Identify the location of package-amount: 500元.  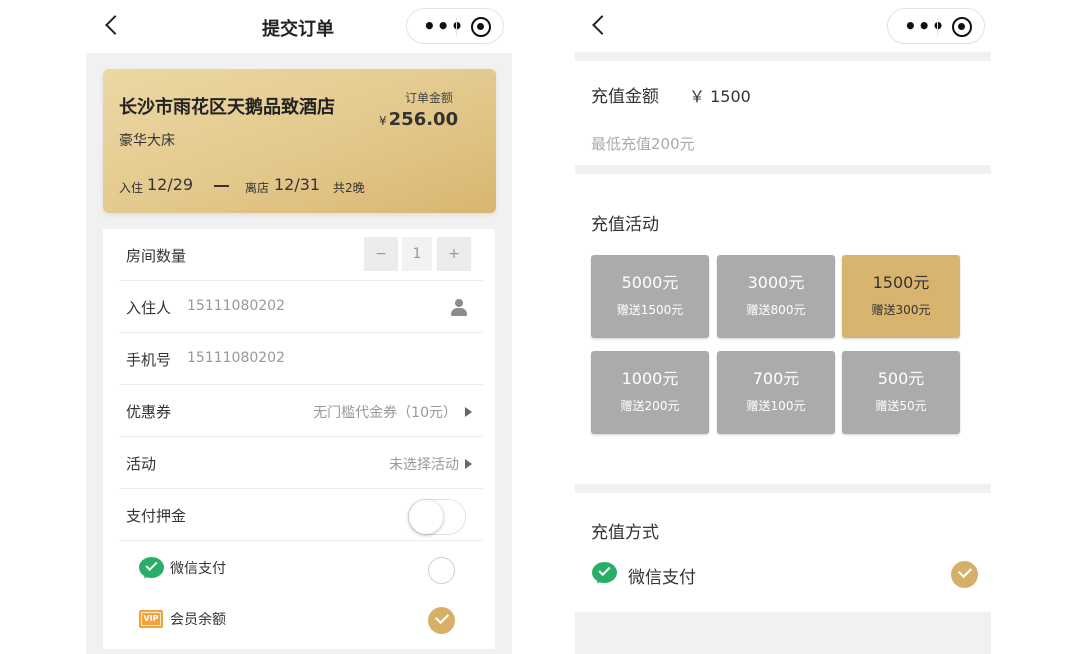
(901, 378).